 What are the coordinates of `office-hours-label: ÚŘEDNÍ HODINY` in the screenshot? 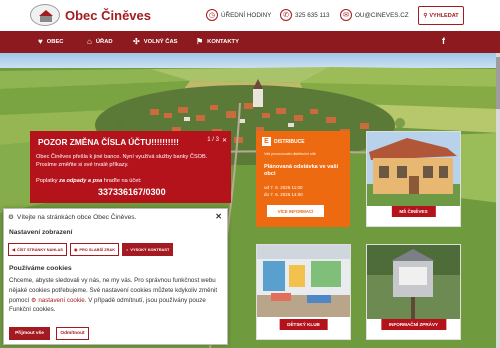 It's located at (246, 15).